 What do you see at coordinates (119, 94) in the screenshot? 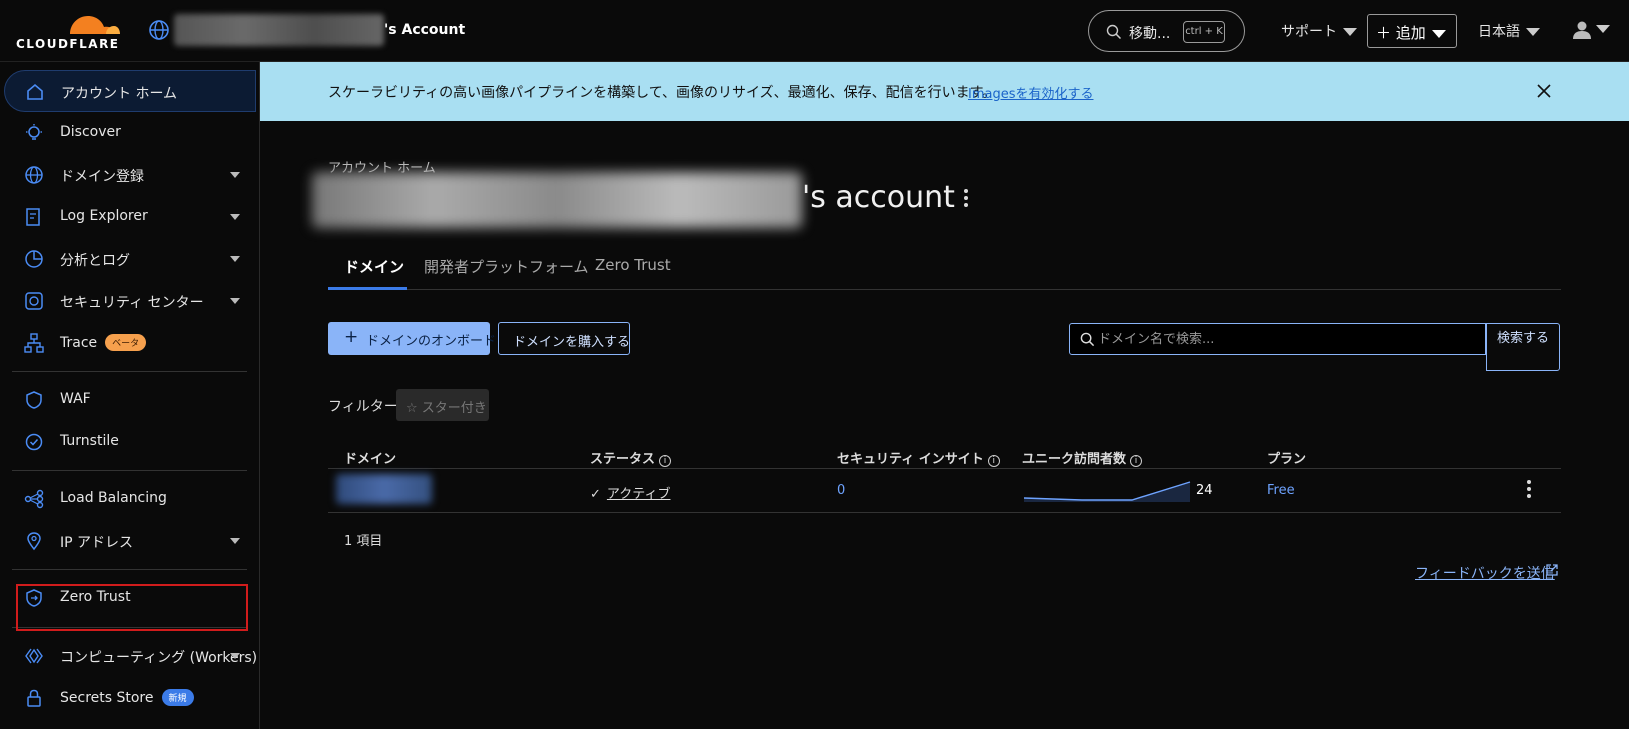
I see `sidebar-item-label: アカウント ホーム` at bounding box center [119, 94].